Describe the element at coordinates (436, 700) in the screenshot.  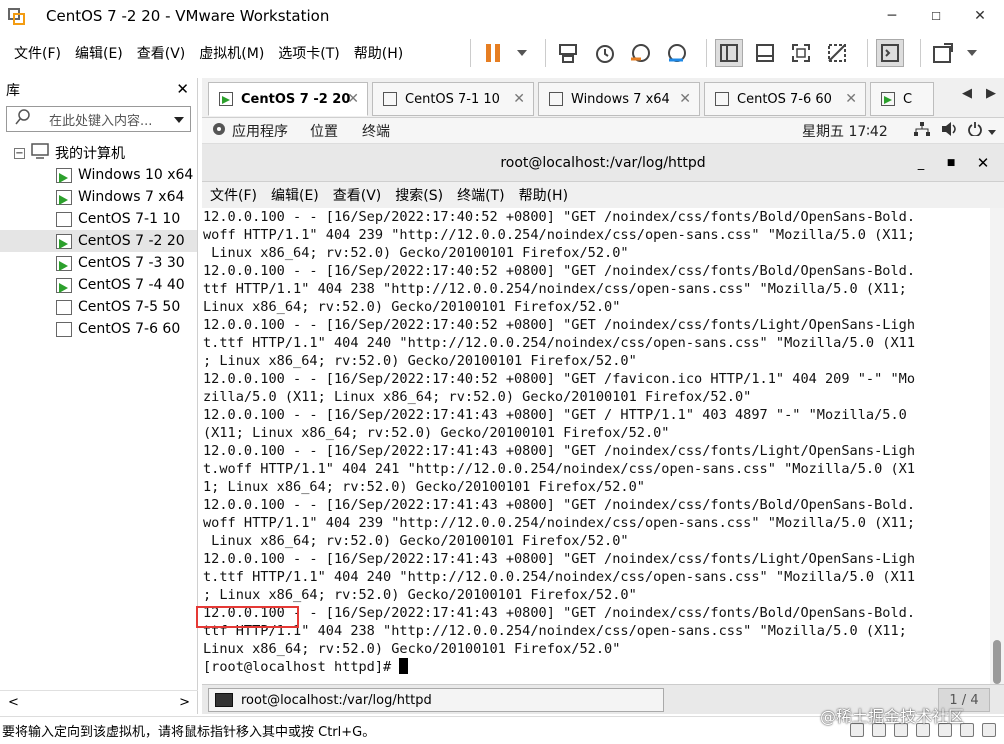
I see `taskbar-terminal-window: root@localhost:/var/log/httpd` at that location.